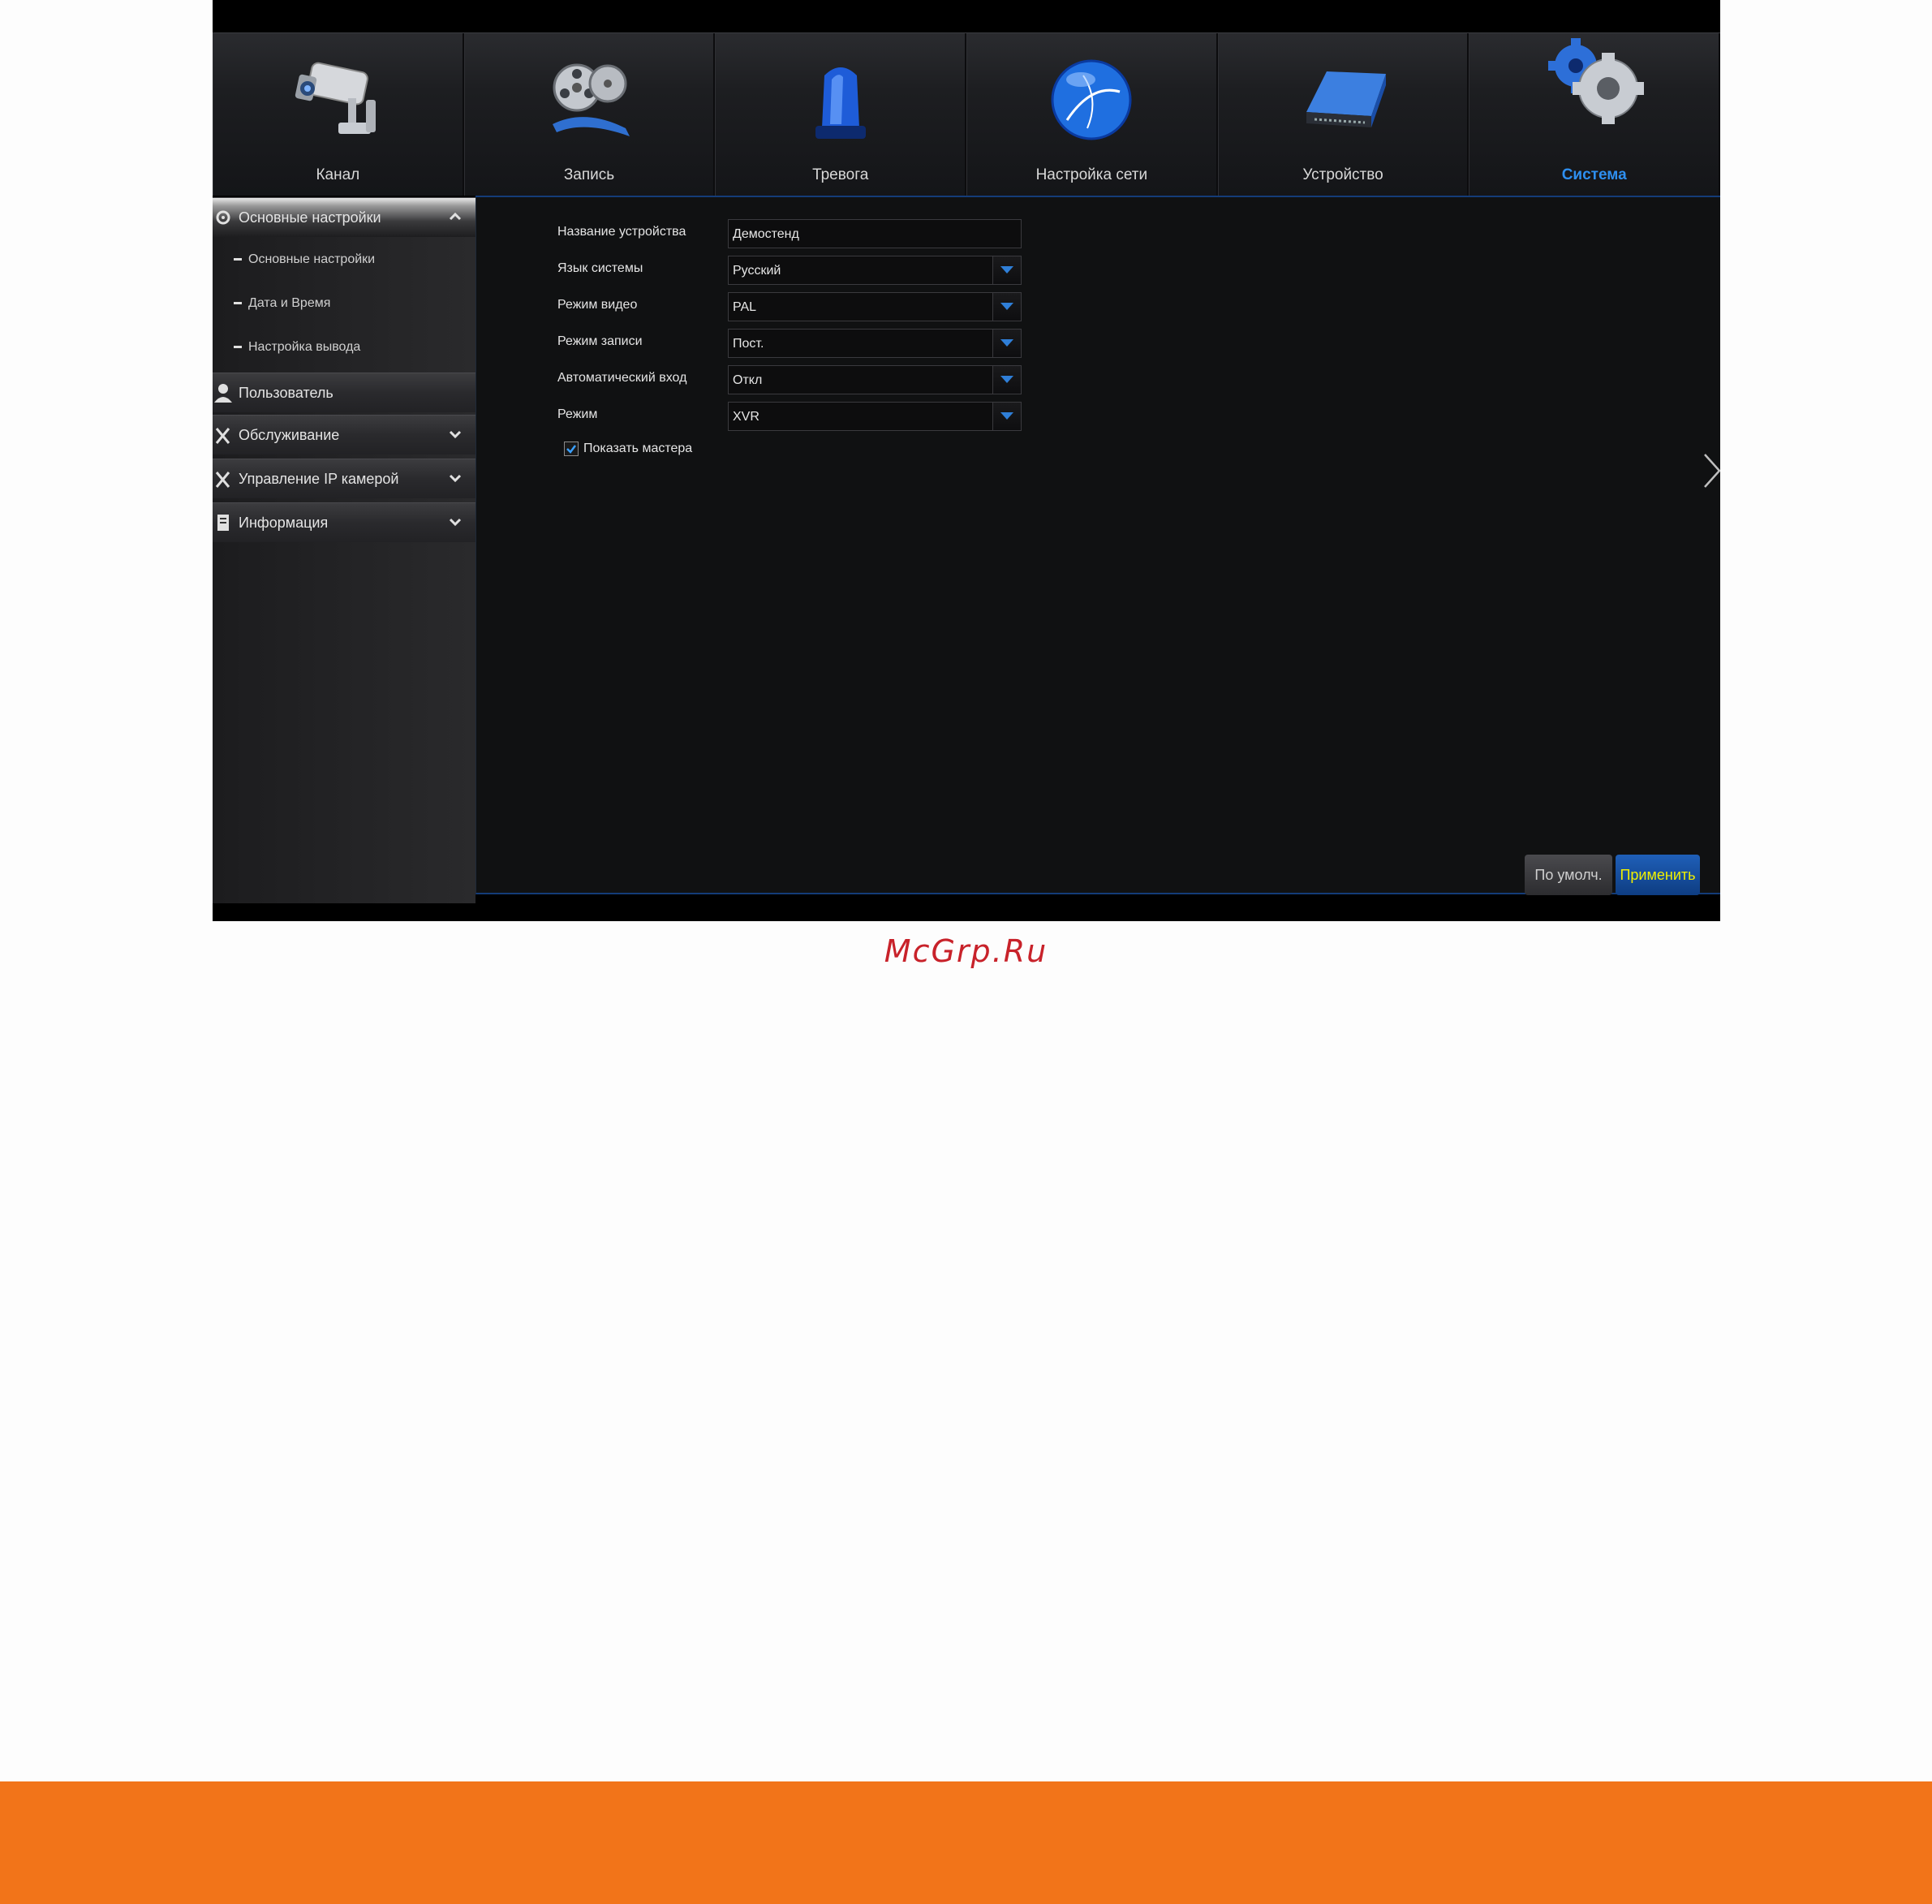  What do you see at coordinates (1346, 99) in the screenshot?
I see `hard-drive-icon` at bounding box center [1346, 99].